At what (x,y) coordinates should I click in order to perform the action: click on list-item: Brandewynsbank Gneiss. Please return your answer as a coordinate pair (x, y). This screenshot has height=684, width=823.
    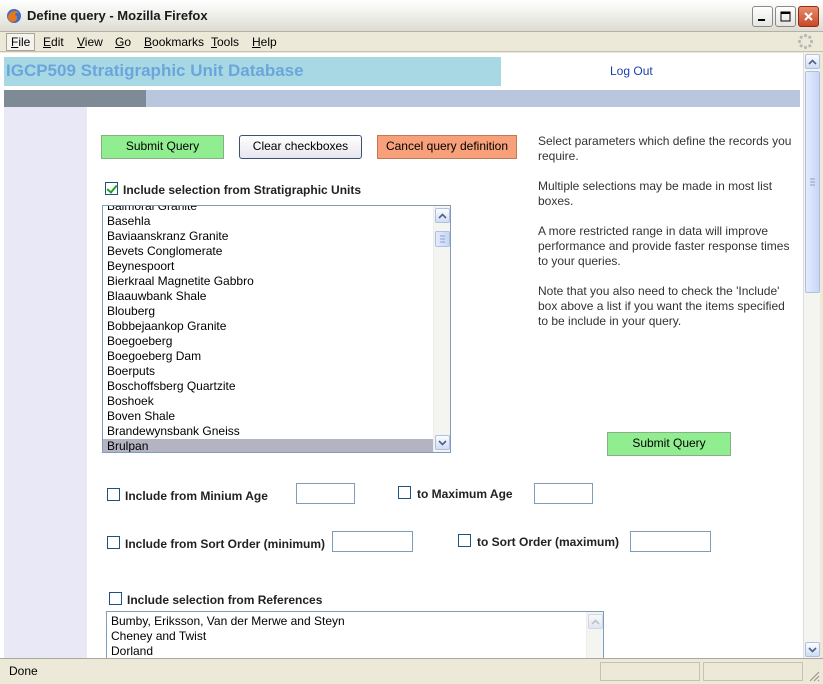
    Looking at the image, I should click on (268, 431).